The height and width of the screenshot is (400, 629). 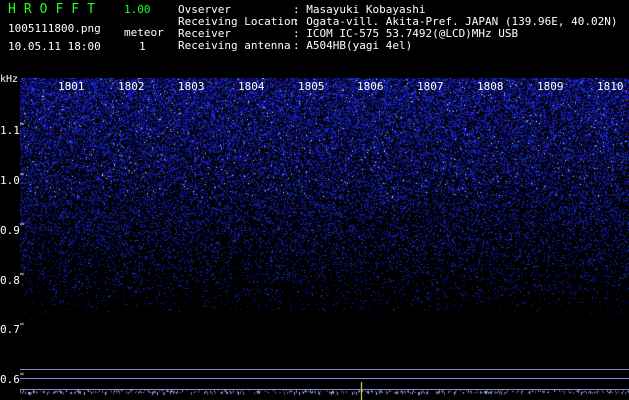 I want to click on time-tick-label: 1806, so click(x=370, y=86).